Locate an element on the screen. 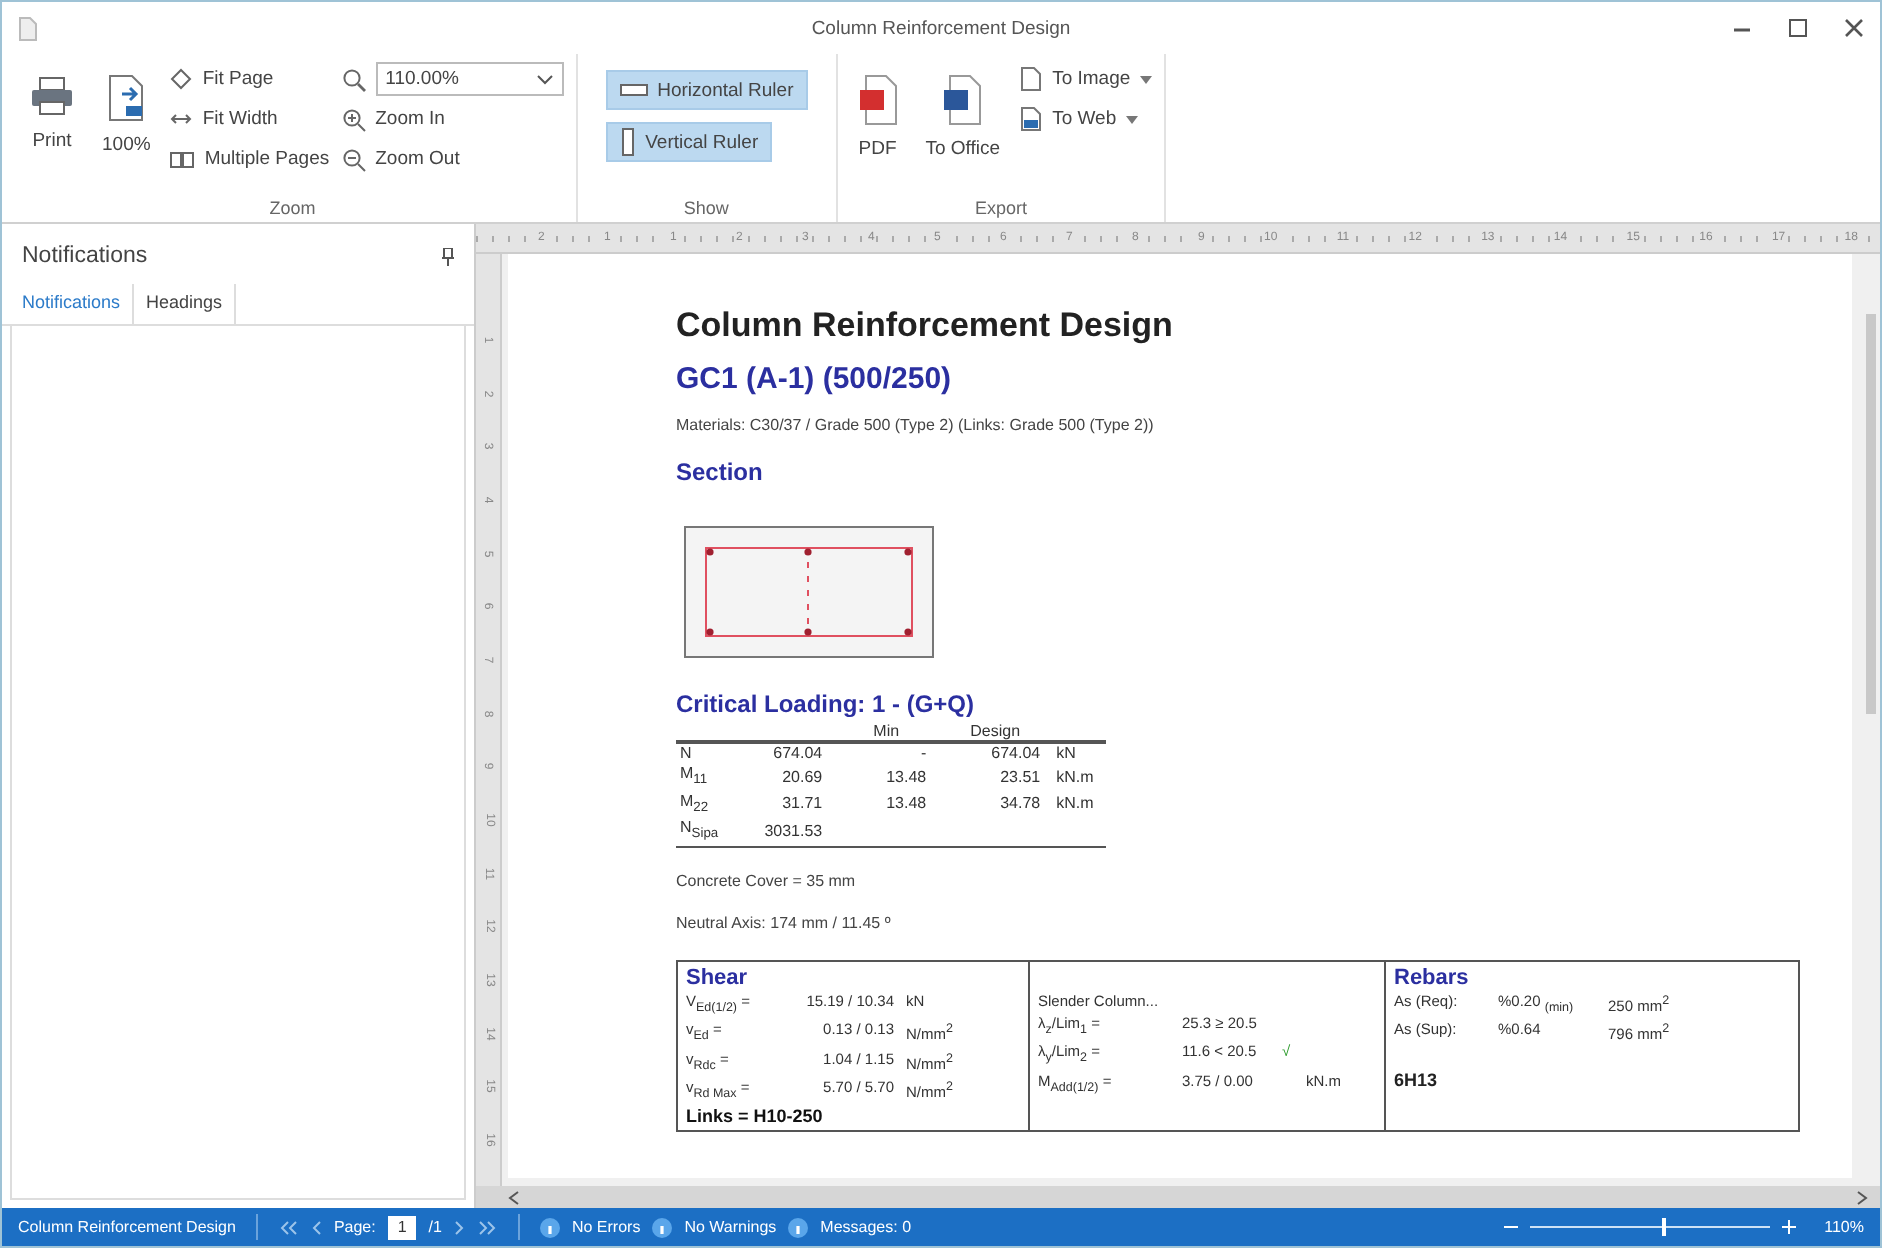  table-cell: - is located at coordinates (923, 753).